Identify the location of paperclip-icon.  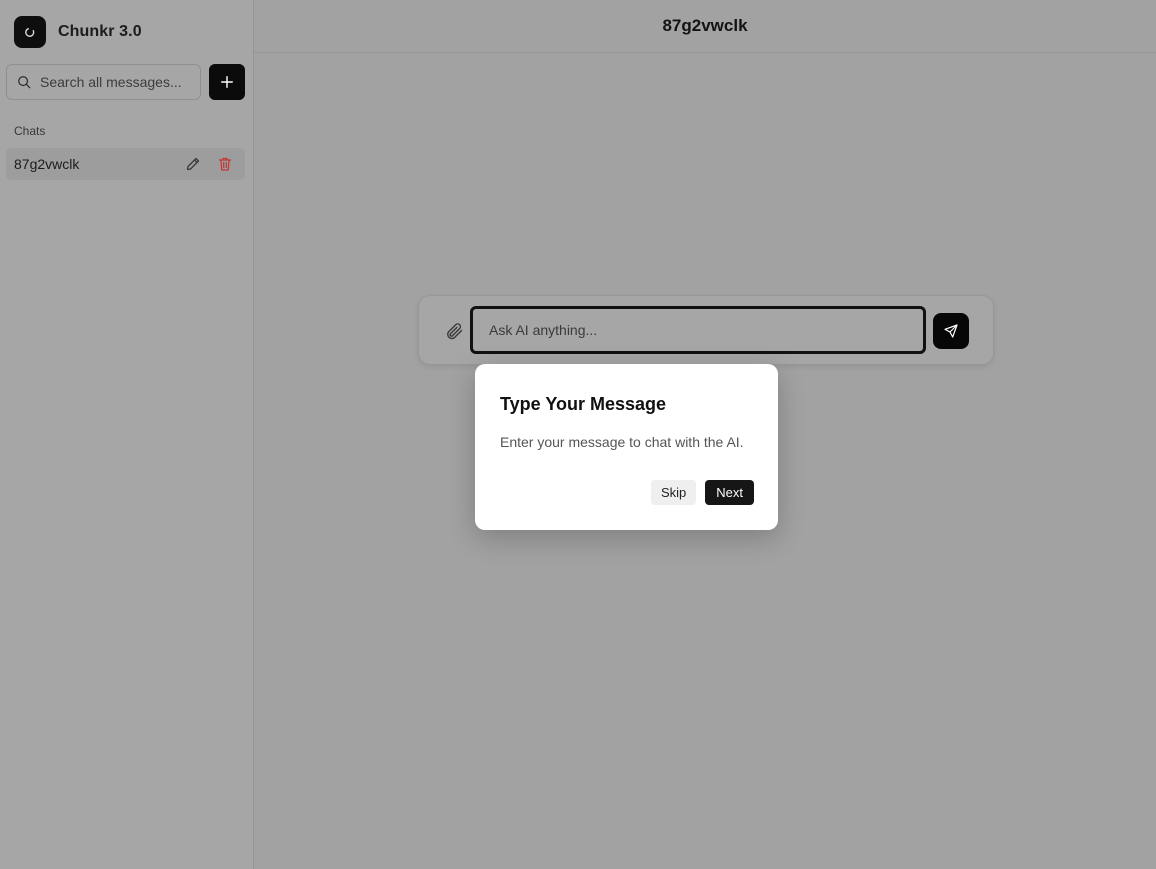
(455, 331).